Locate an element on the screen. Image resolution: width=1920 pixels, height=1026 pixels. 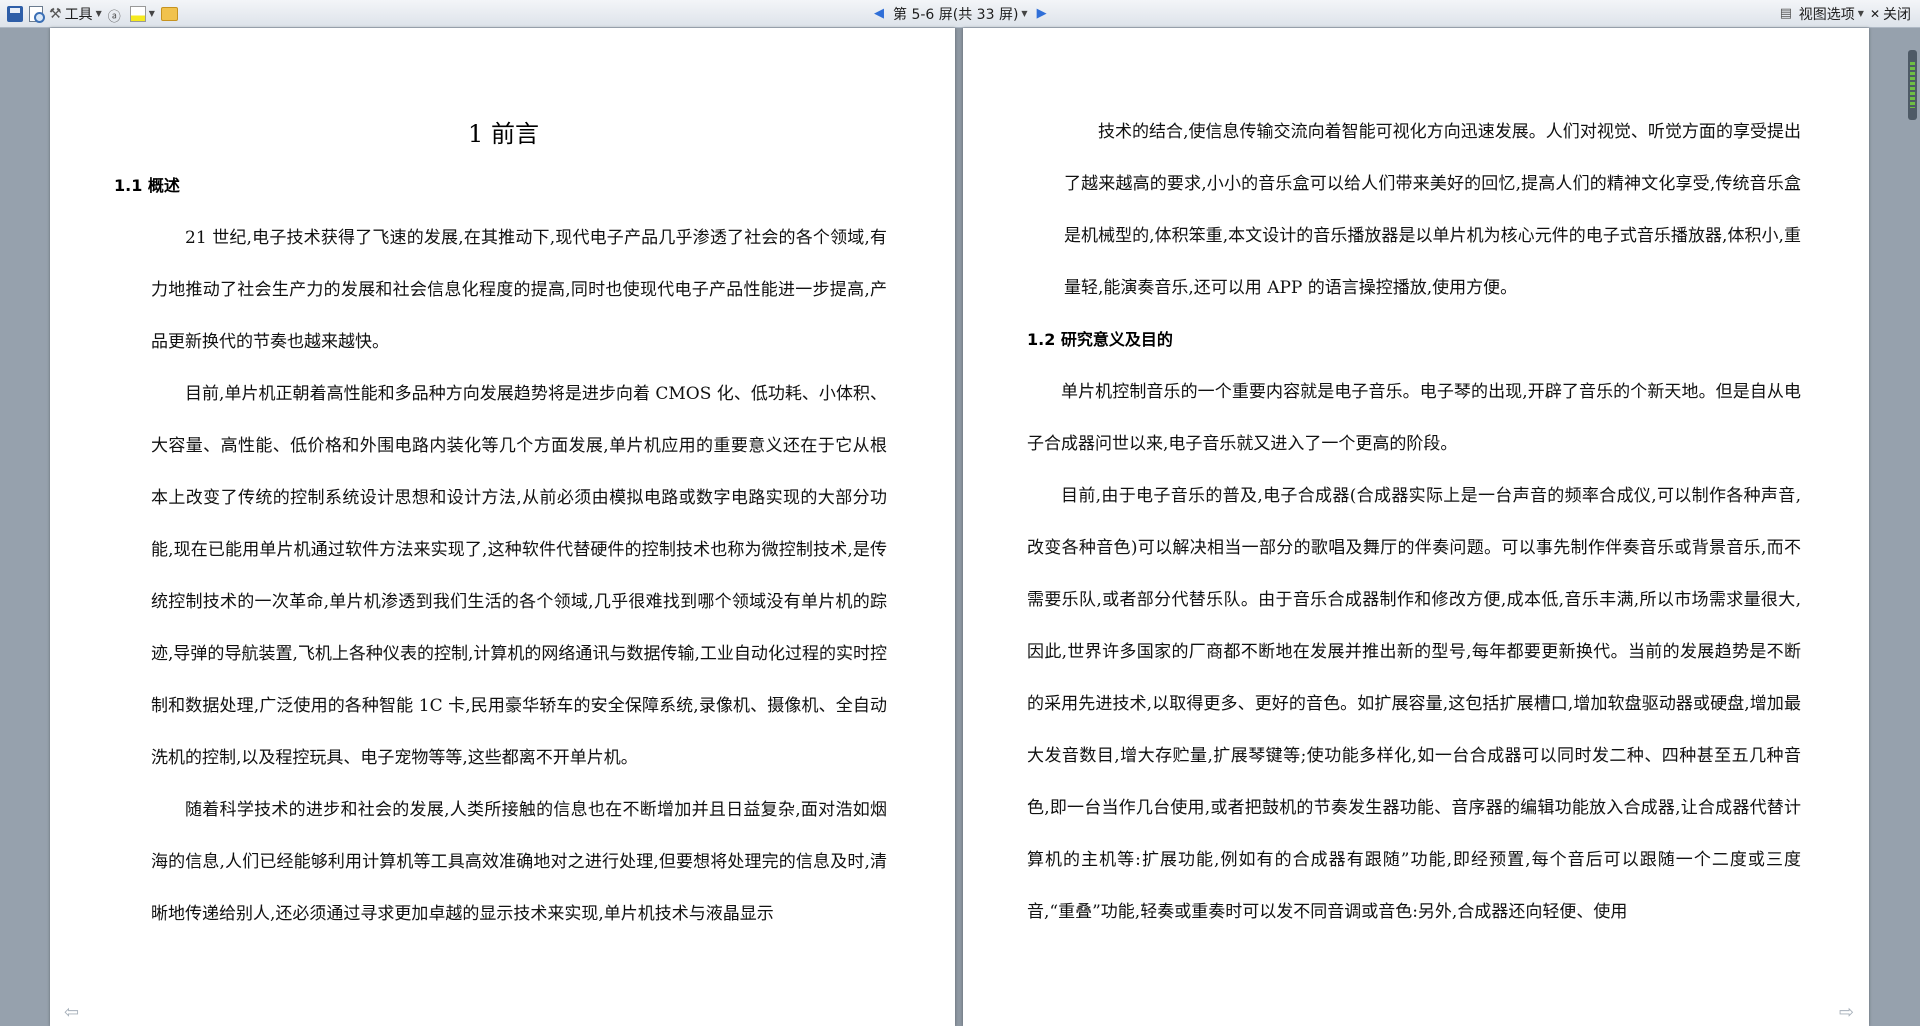
print-preview-button is located at coordinates (36, 14).